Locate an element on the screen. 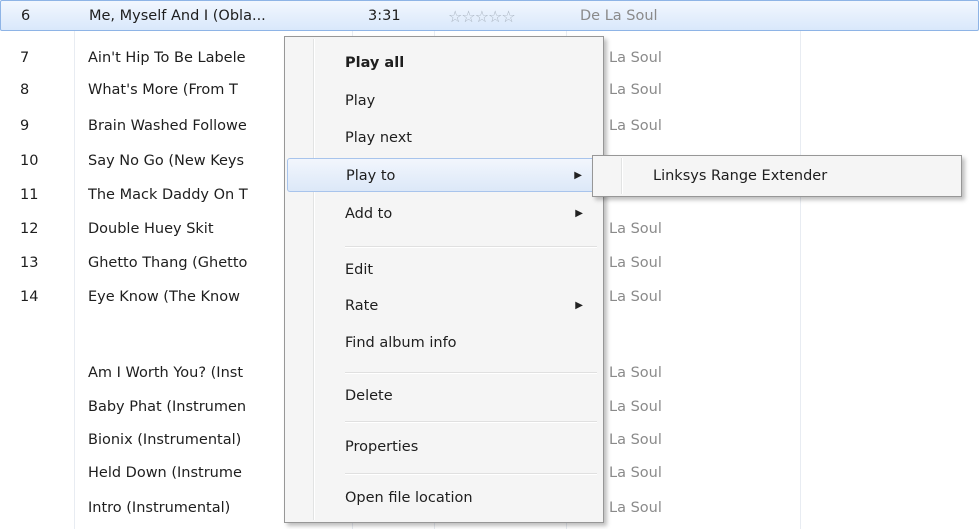 Image resolution: width=979 pixels, height=529 pixels. menu-item-delete: Delete is located at coordinates (444, 396).